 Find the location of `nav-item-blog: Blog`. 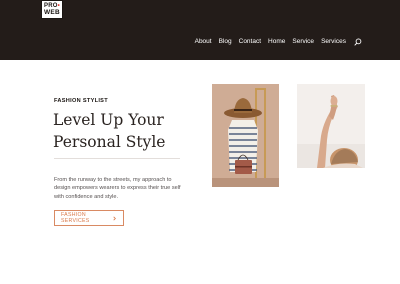

nav-item-blog: Blog is located at coordinates (225, 42).